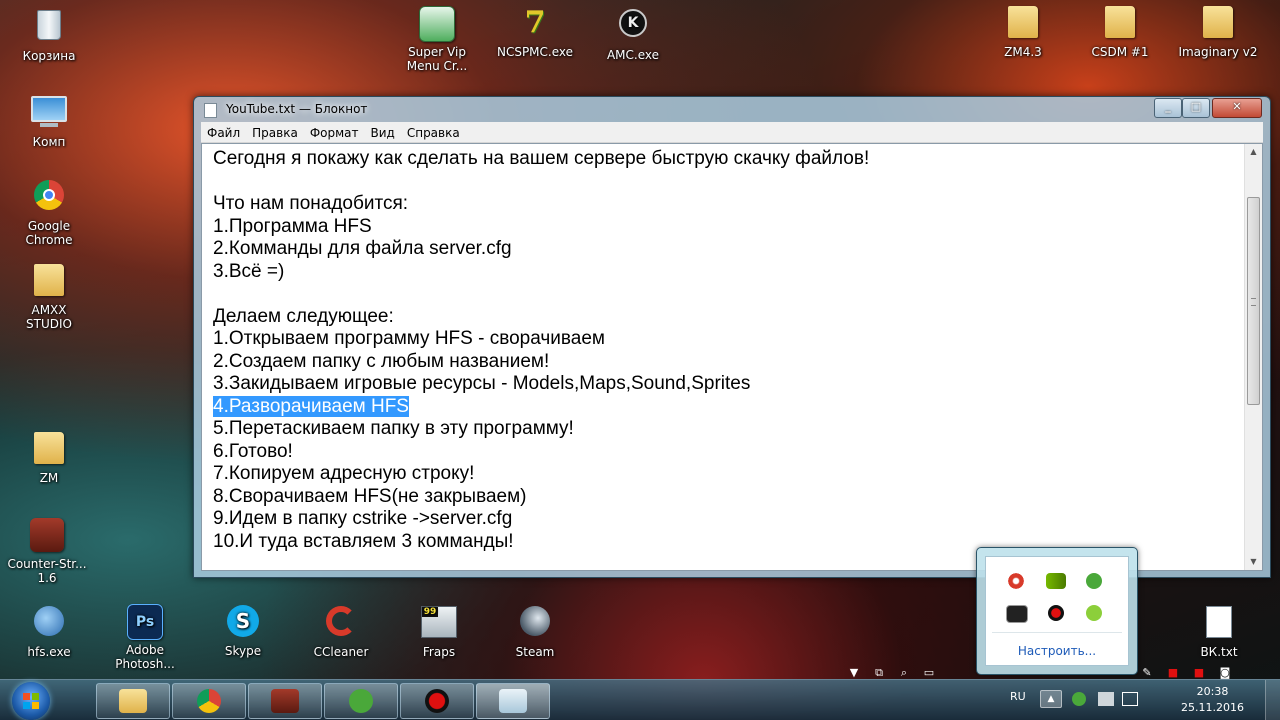  What do you see at coordinates (49, 114) in the screenshot?
I see `computer-icon` at bounding box center [49, 114].